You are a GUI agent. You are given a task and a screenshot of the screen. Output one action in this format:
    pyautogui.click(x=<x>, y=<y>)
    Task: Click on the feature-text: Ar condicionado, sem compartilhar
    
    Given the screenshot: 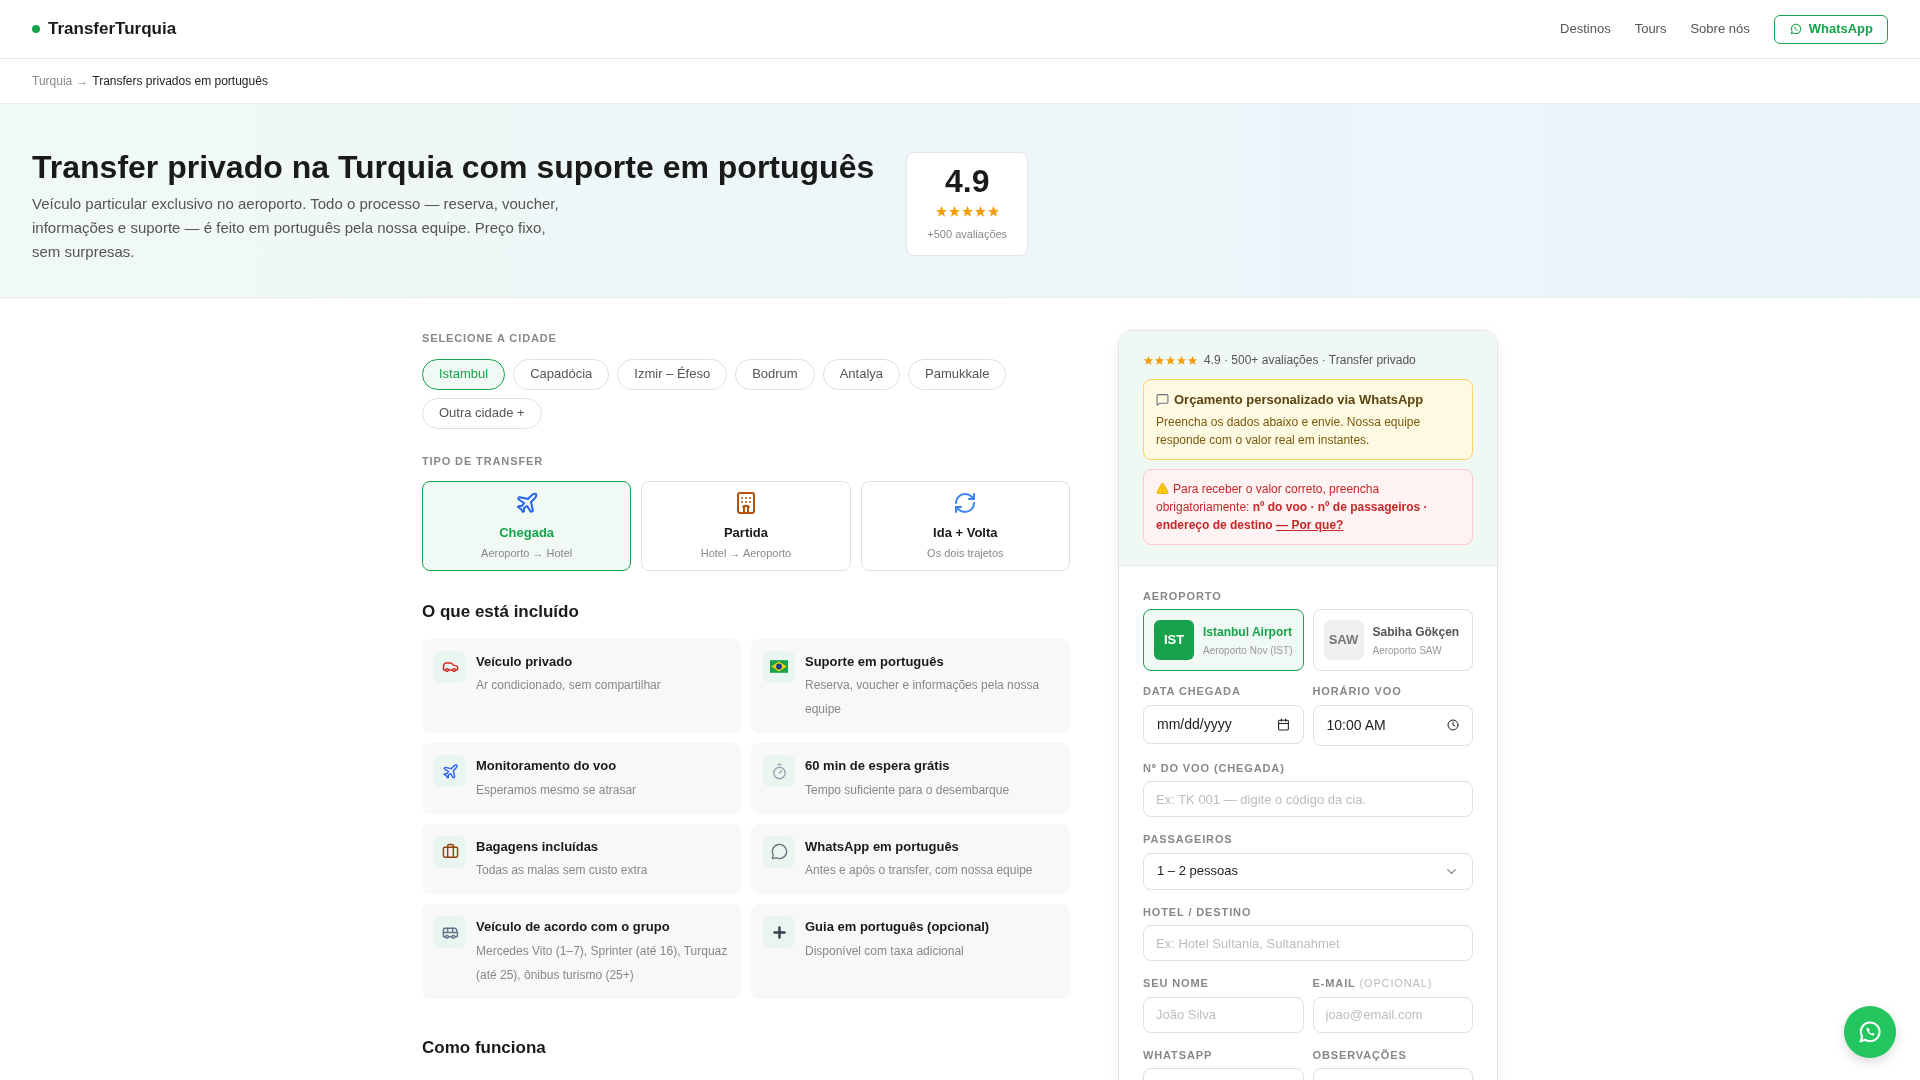 What is the action you would take?
    pyautogui.click(x=568, y=685)
    